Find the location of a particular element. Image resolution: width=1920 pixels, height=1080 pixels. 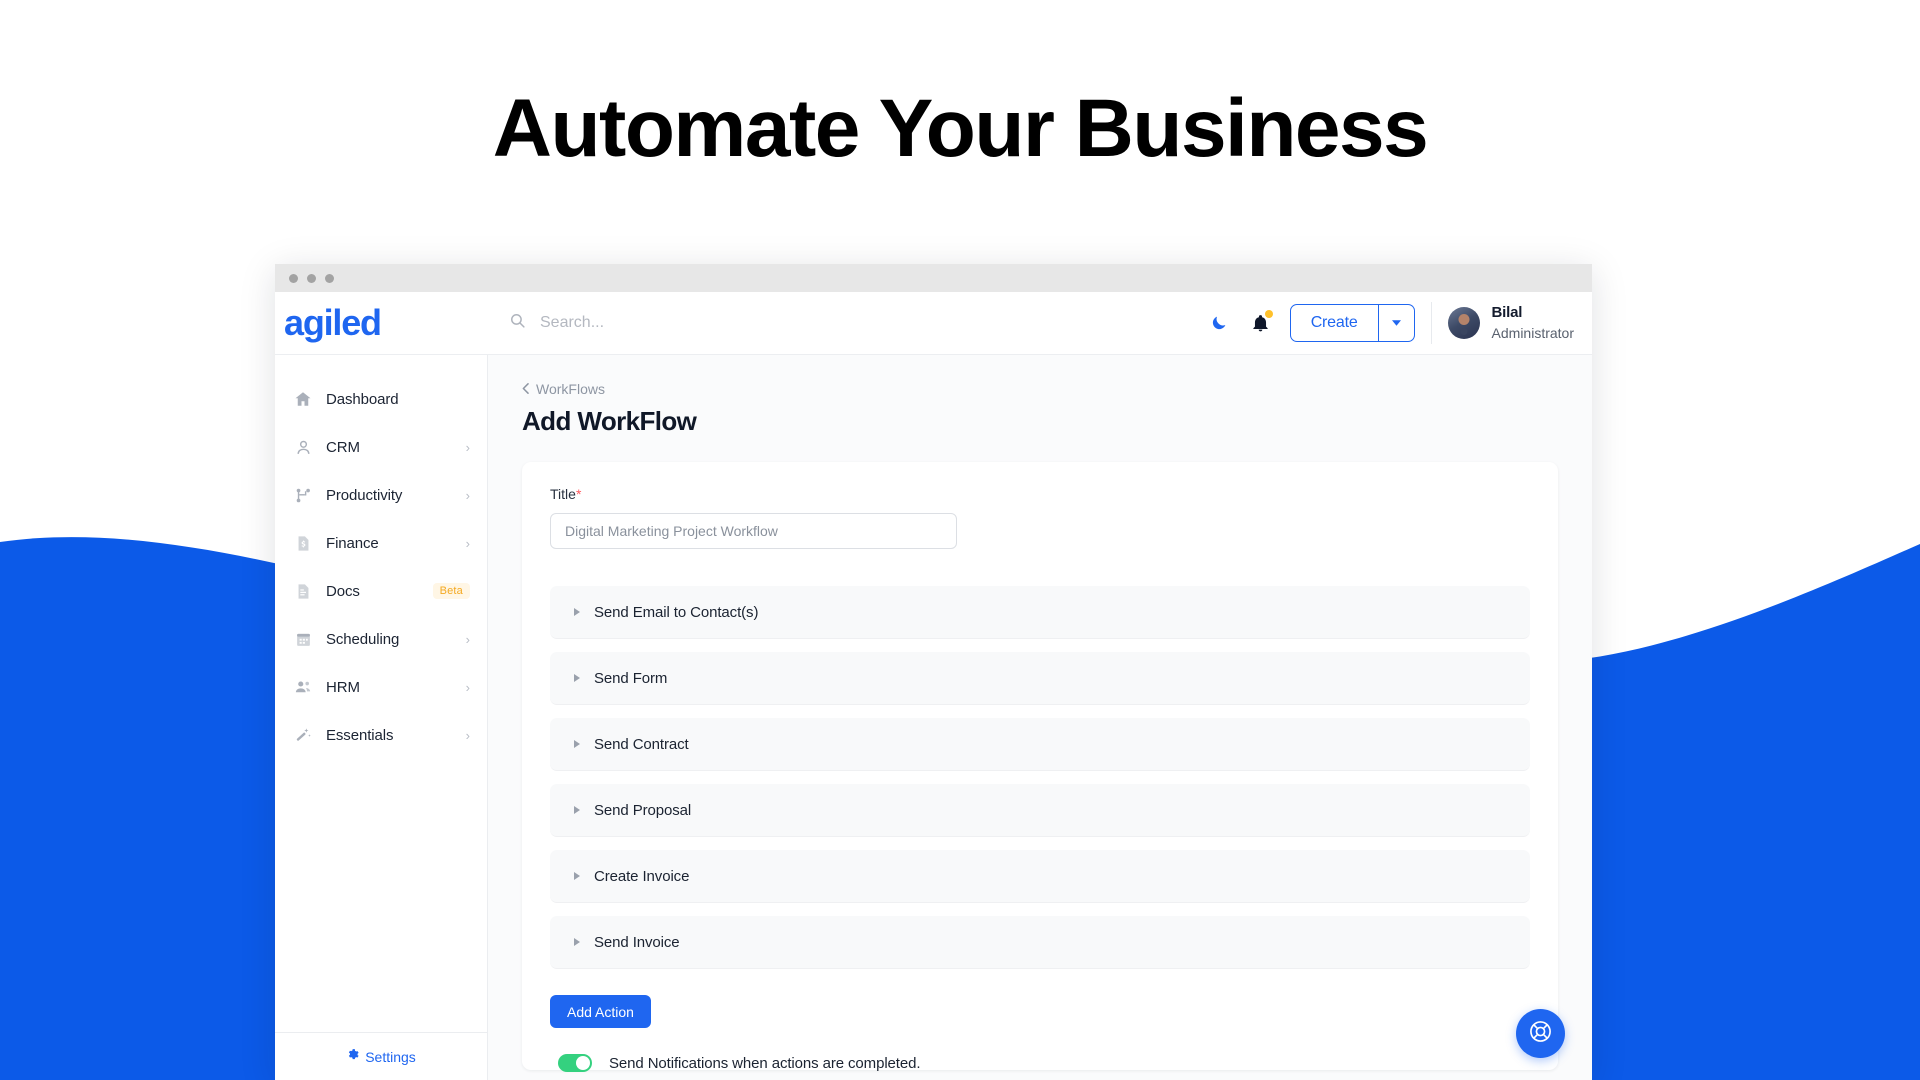

title-field-label: Title* is located at coordinates (1040, 494).